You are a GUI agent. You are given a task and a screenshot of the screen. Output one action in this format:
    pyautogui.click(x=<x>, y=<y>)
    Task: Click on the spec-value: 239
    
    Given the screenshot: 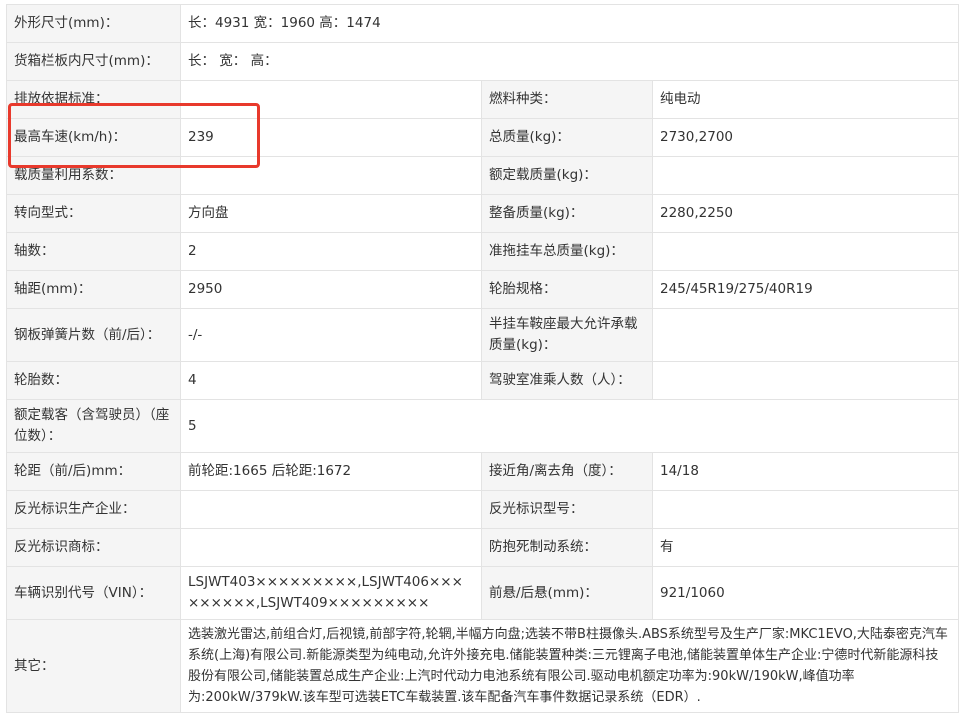 What is the action you would take?
    pyautogui.click(x=331, y=137)
    